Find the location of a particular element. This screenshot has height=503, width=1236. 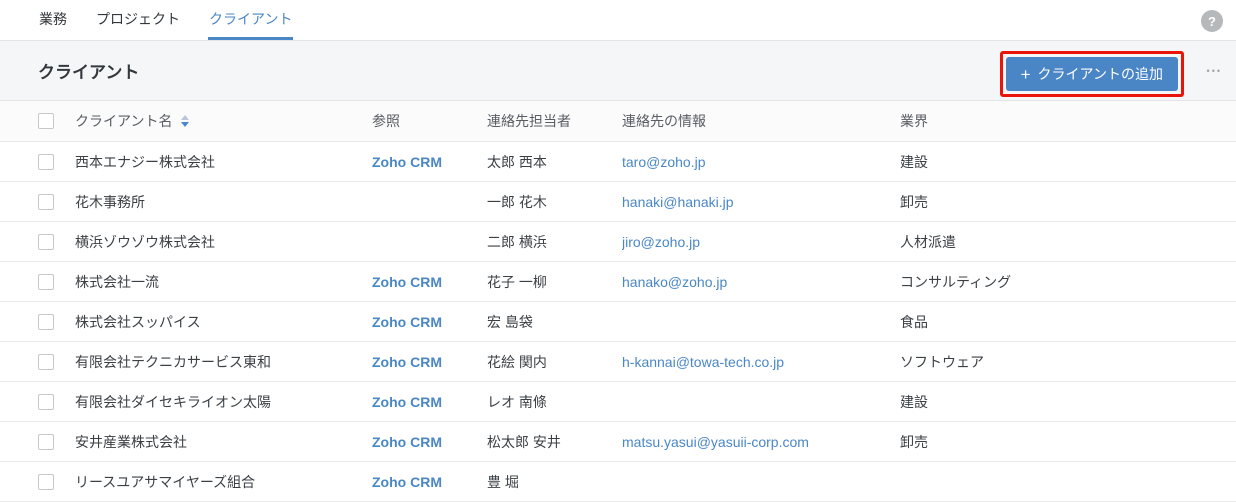

contact-person: 松太郎 安井 is located at coordinates (524, 441).